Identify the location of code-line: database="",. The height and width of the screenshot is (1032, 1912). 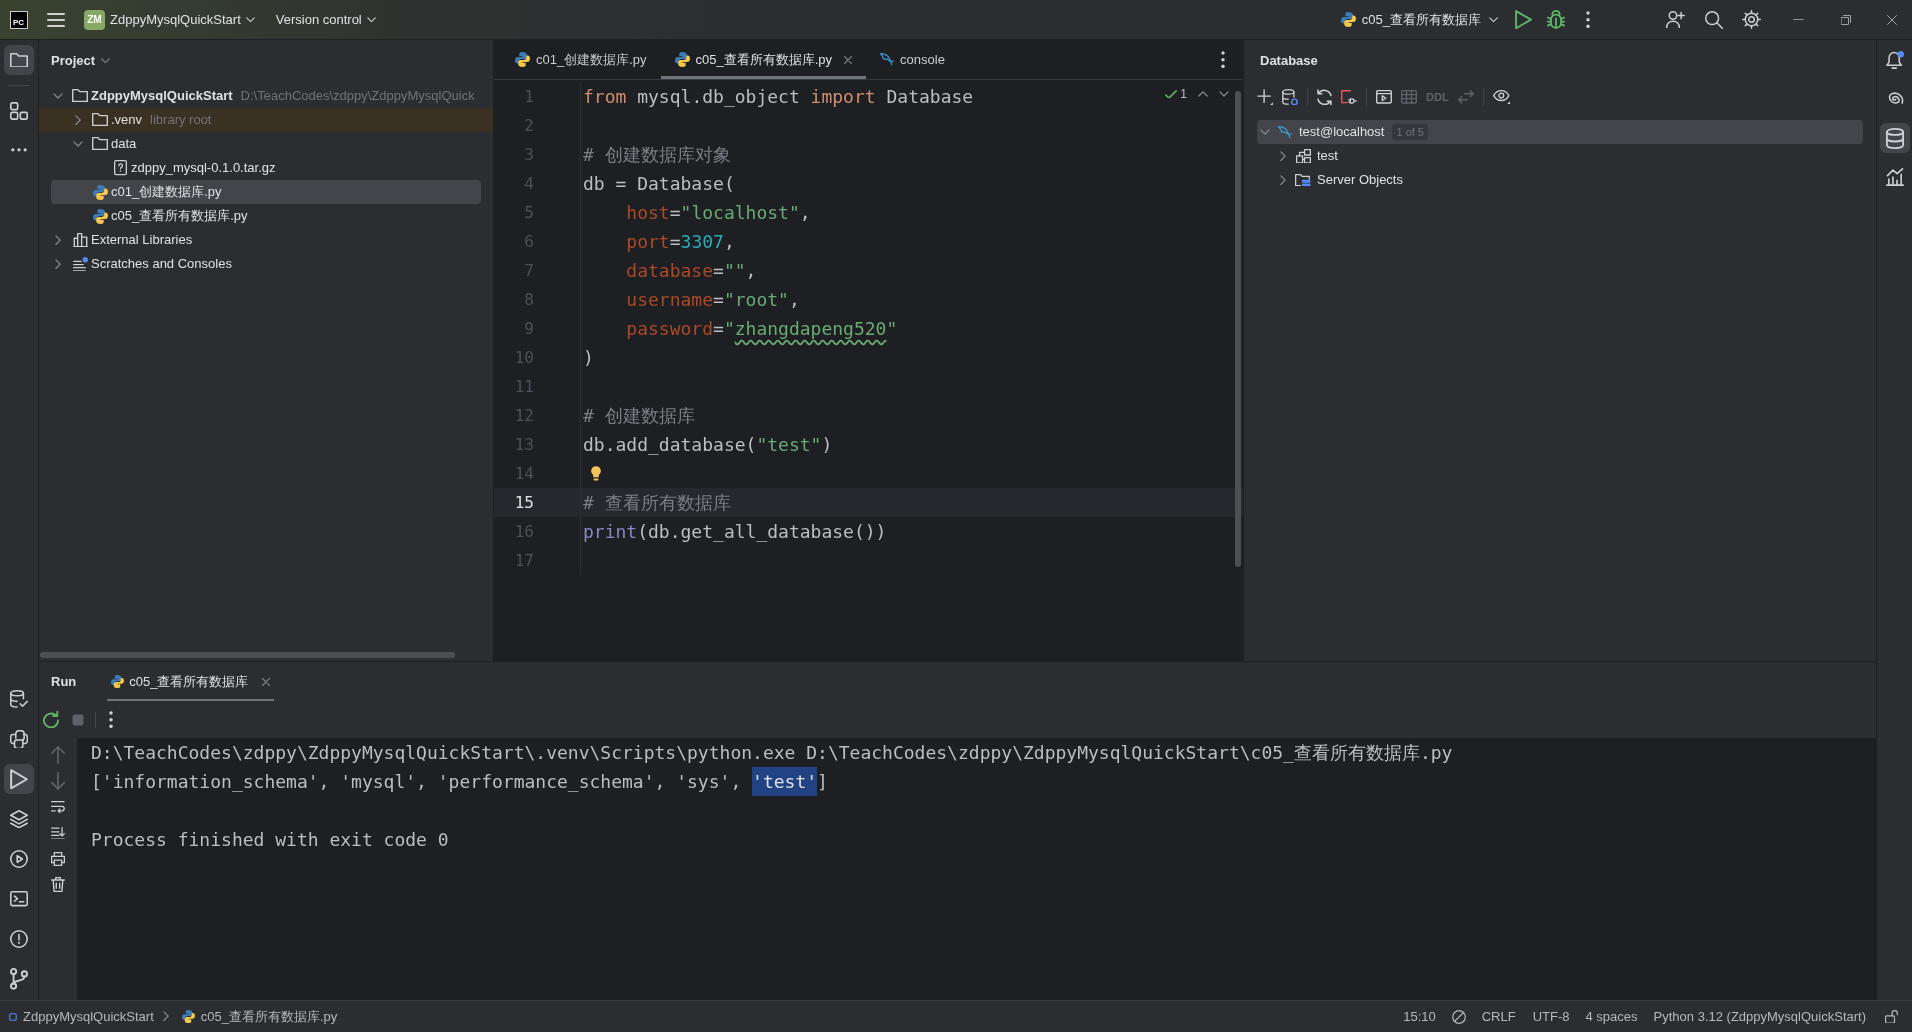
(691, 271).